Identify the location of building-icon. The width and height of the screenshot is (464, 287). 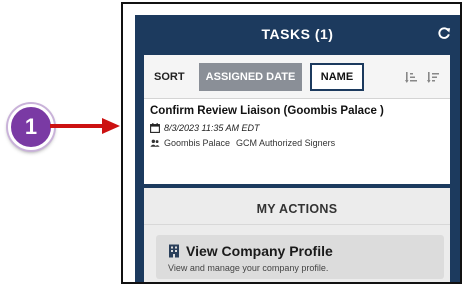
(174, 251).